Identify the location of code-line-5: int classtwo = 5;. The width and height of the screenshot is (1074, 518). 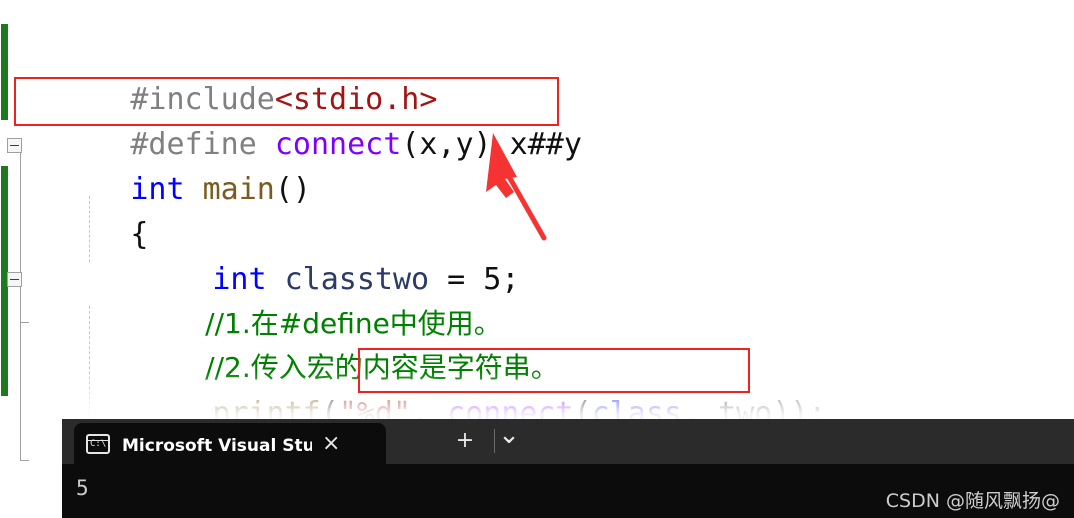
(311, 255).